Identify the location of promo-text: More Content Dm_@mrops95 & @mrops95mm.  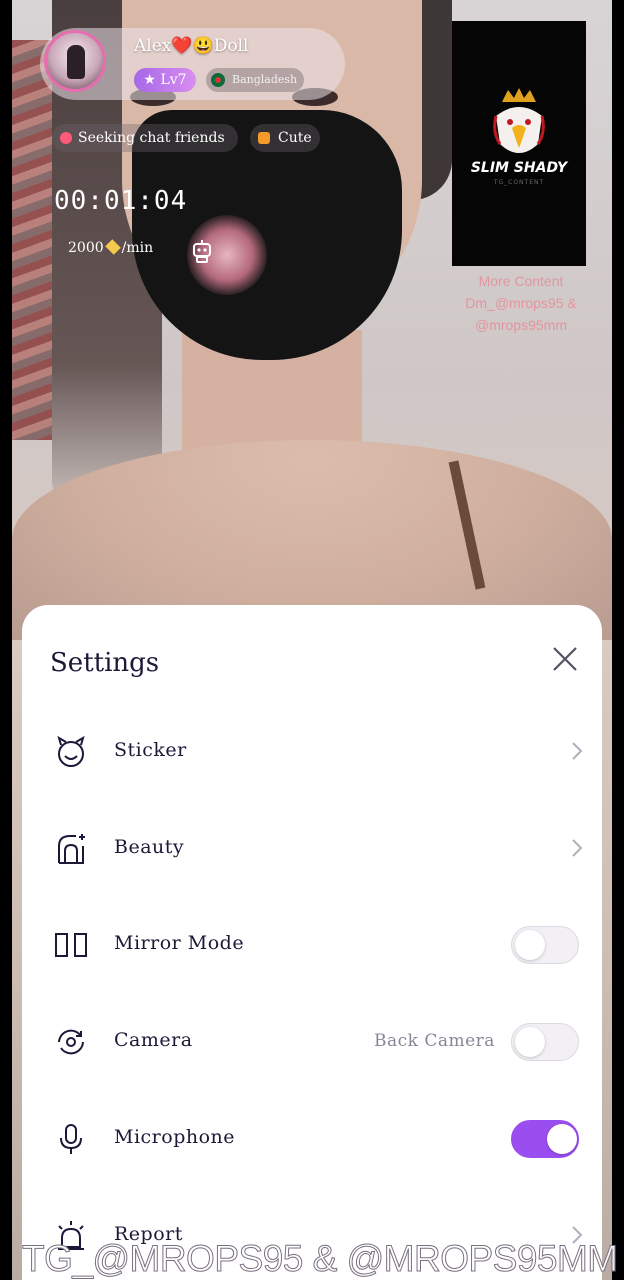
(521, 303).